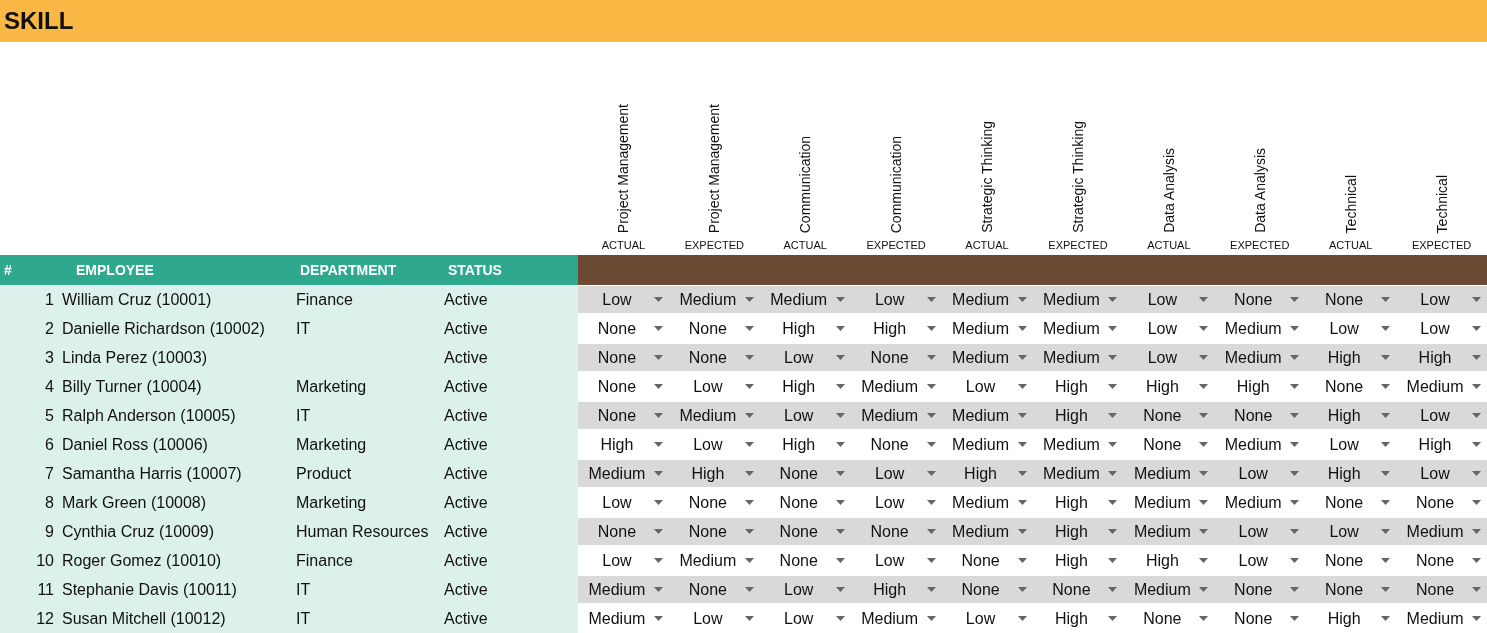 Image resolution: width=1487 pixels, height=633 pixels. What do you see at coordinates (49, 328) in the screenshot?
I see `row-number: 2` at bounding box center [49, 328].